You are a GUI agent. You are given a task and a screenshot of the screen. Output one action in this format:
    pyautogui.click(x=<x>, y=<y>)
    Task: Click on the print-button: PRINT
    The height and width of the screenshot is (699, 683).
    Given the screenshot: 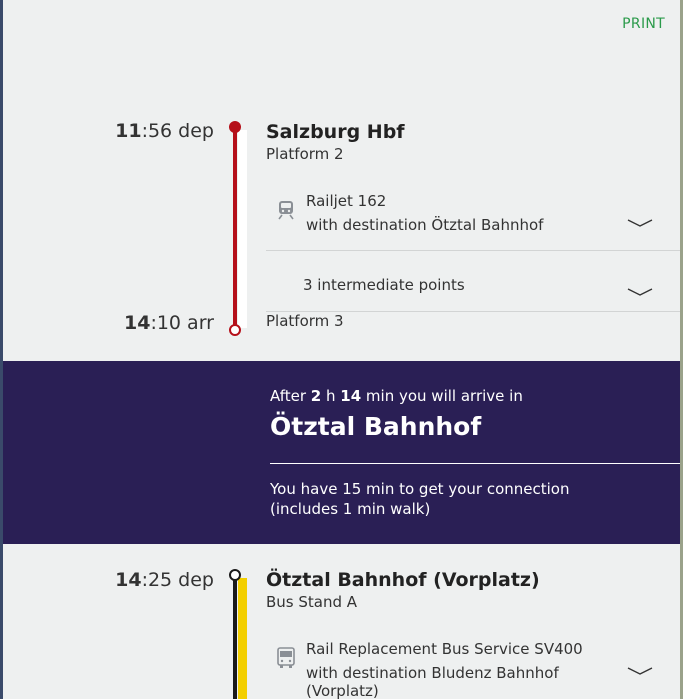 What is the action you would take?
    pyautogui.click(x=643, y=24)
    